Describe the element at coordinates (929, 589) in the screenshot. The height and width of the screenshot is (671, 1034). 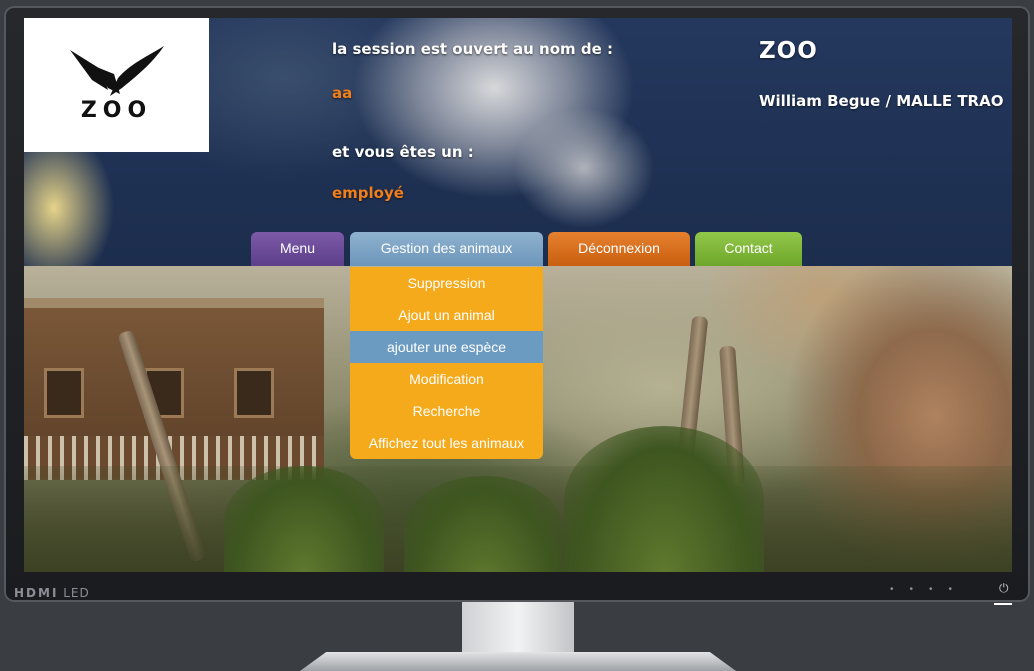
I see `monitor-buttons: ••••` at that location.